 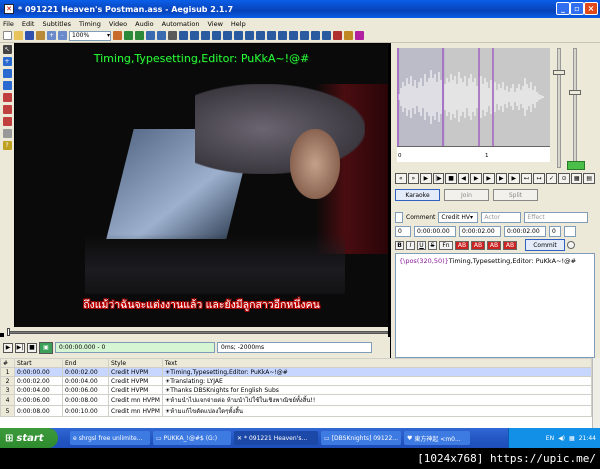 What do you see at coordinates (421, 245) in the screenshot?
I see `underline-button: U` at bounding box center [421, 245].